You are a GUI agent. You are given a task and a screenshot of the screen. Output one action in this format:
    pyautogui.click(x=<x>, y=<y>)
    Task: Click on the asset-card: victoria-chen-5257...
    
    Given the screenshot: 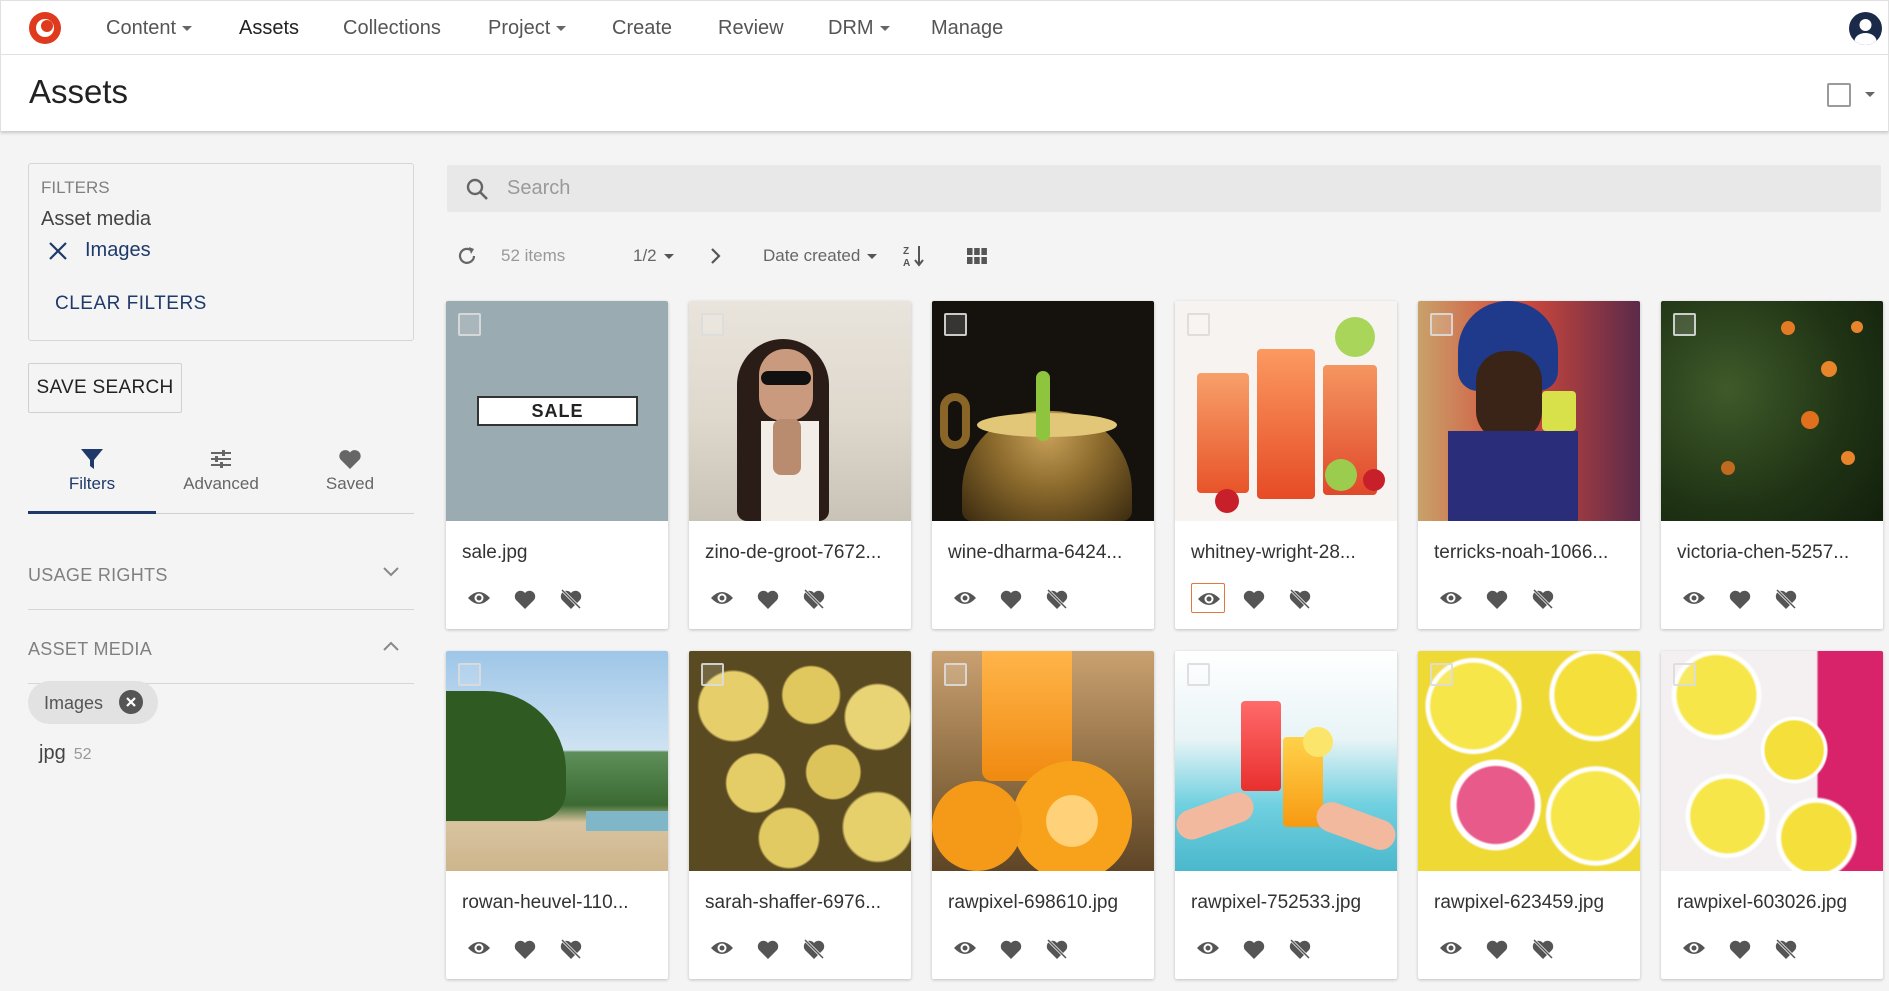 What is the action you would take?
    pyautogui.click(x=1772, y=465)
    